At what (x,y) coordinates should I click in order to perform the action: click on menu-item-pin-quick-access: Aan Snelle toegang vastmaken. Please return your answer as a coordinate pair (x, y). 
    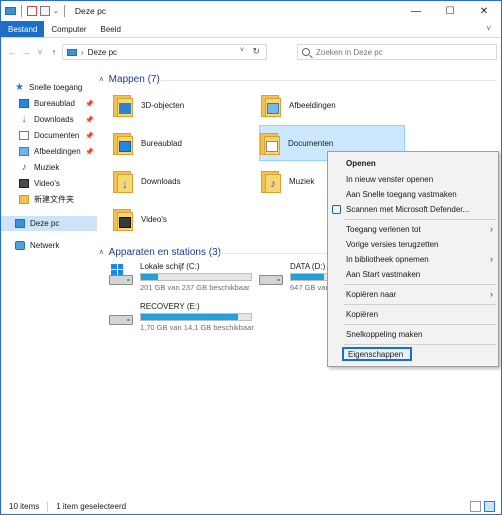
    Looking at the image, I should click on (413, 194).